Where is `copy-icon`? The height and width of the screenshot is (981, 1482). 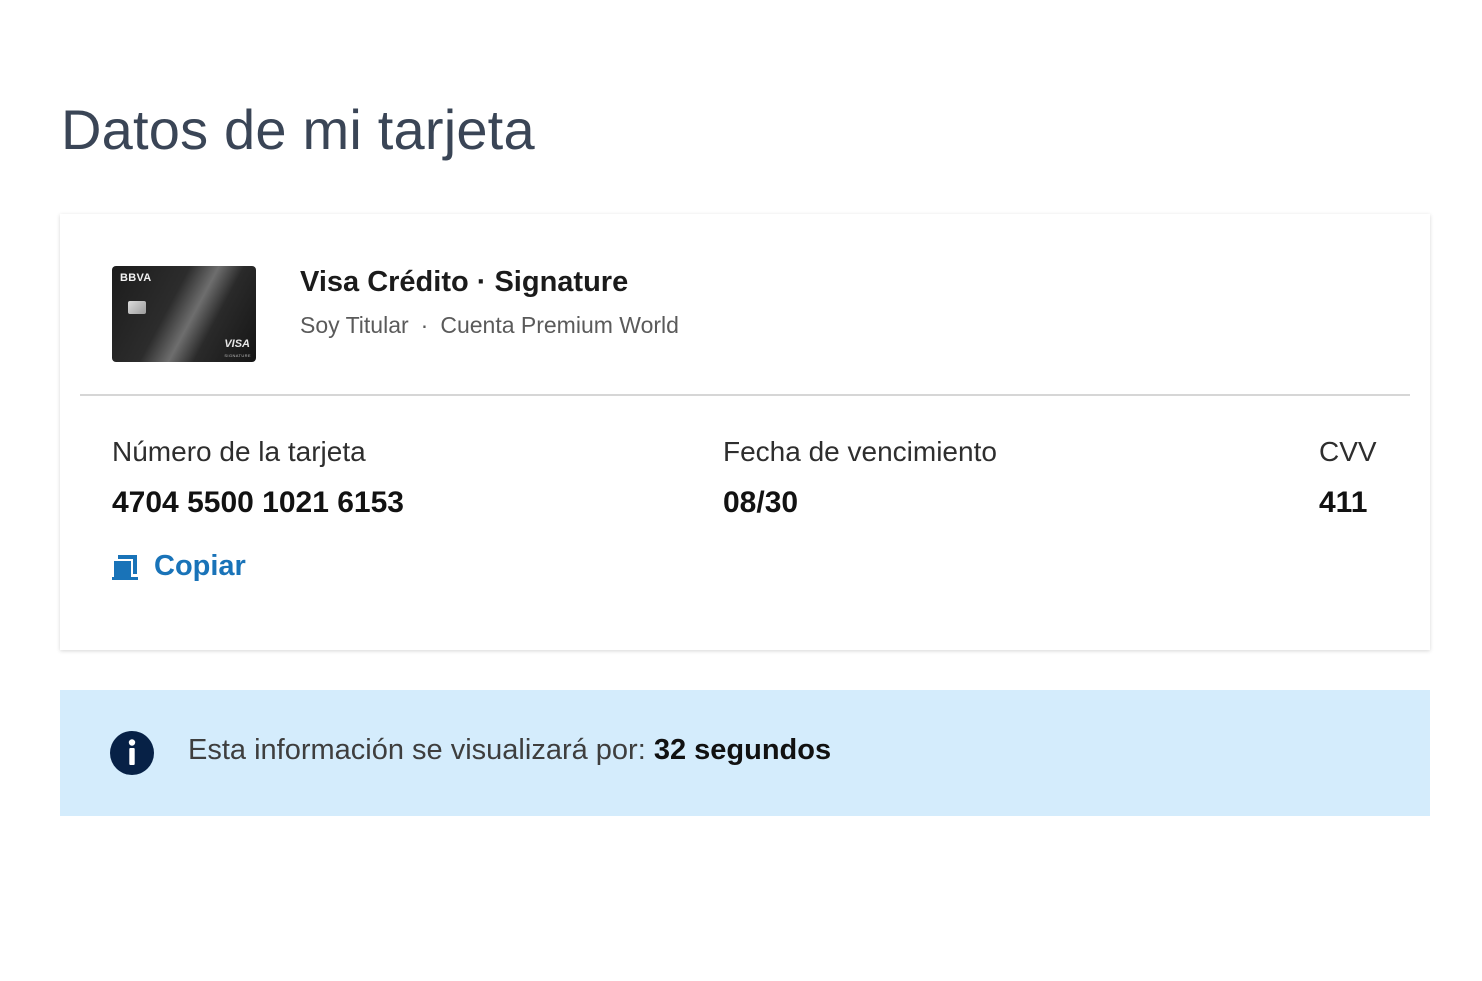 copy-icon is located at coordinates (125, 567).